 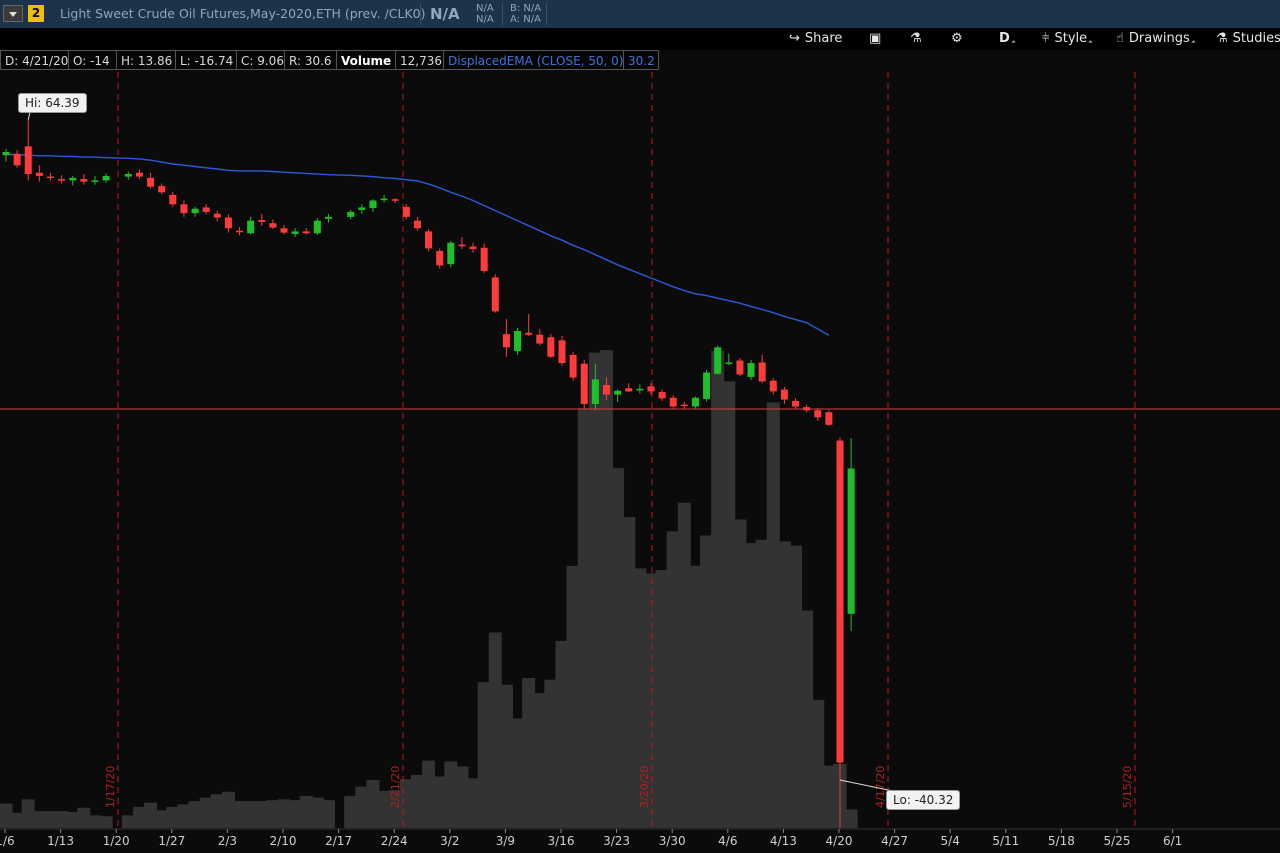 I want to click on gear-icon: ⚙, so click(x=957, y=38).